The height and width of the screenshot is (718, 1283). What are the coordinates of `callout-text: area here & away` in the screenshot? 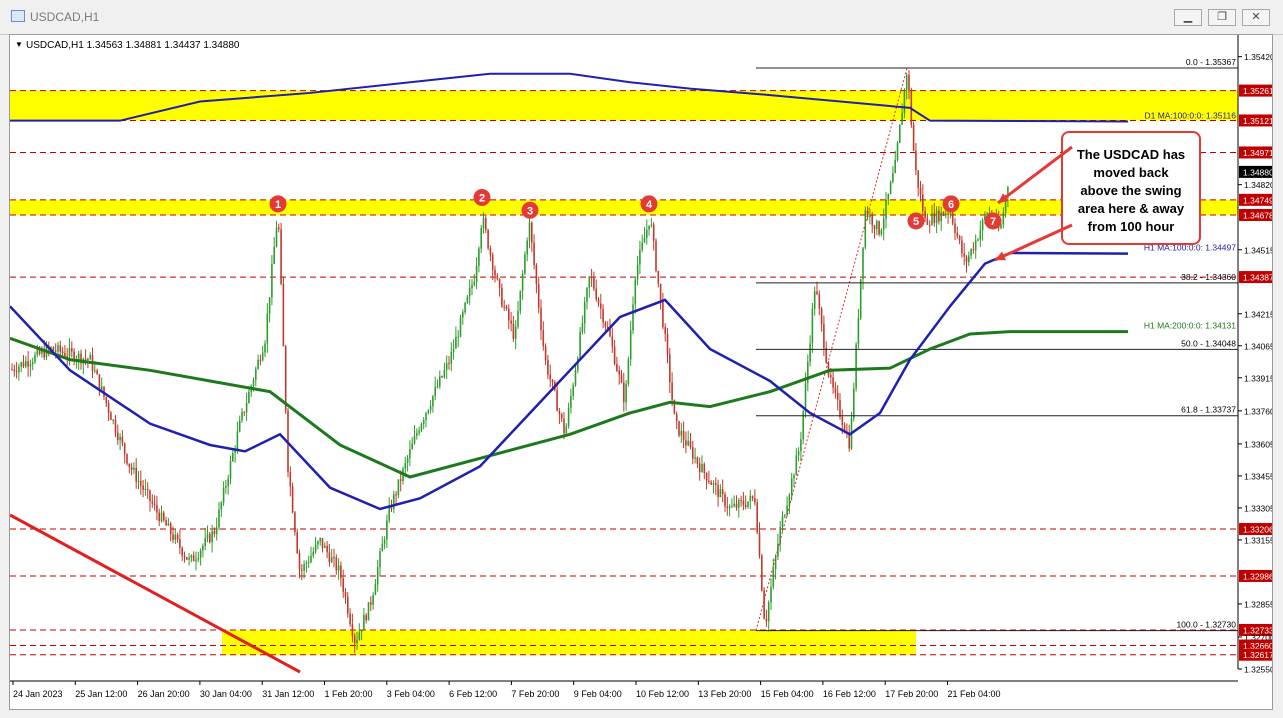 It's located at (1131, 208).